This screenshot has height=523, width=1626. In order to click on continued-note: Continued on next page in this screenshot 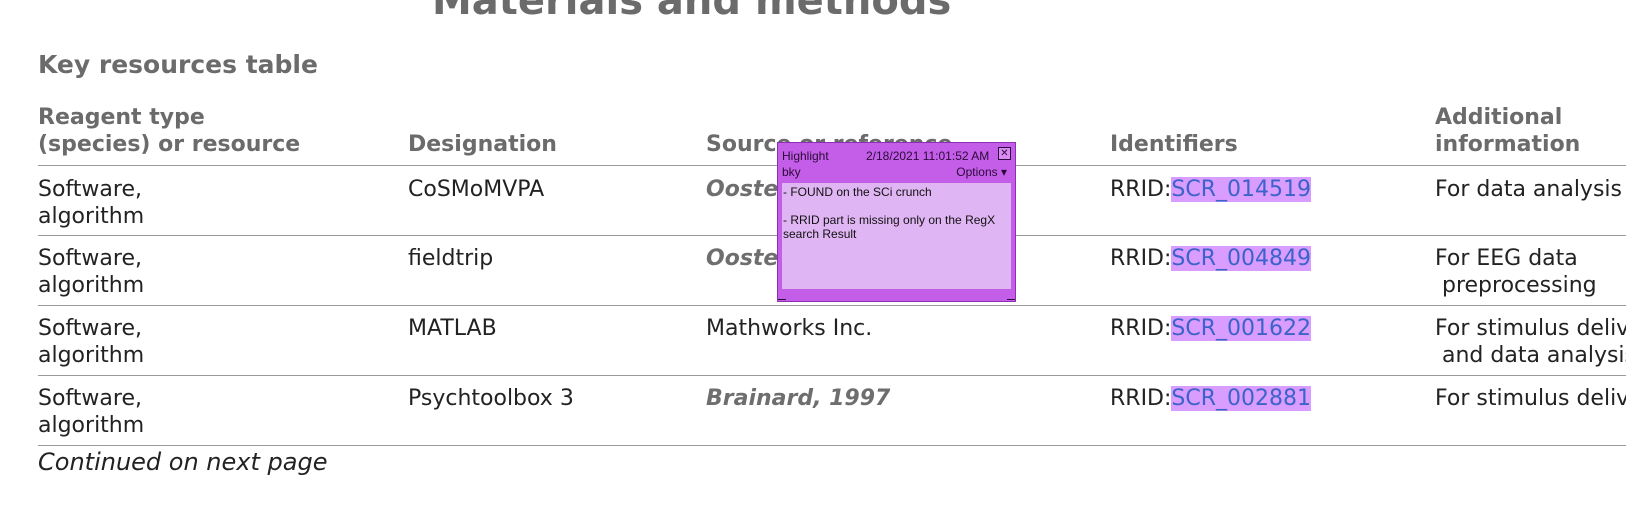, I will do `click(183, 462)`.